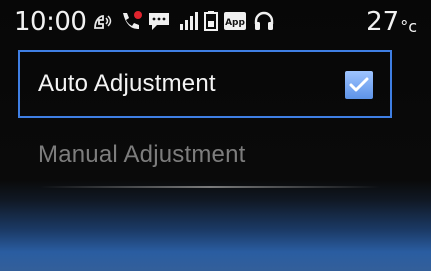  I want to click on checkmark-icon, so click(359, 84).